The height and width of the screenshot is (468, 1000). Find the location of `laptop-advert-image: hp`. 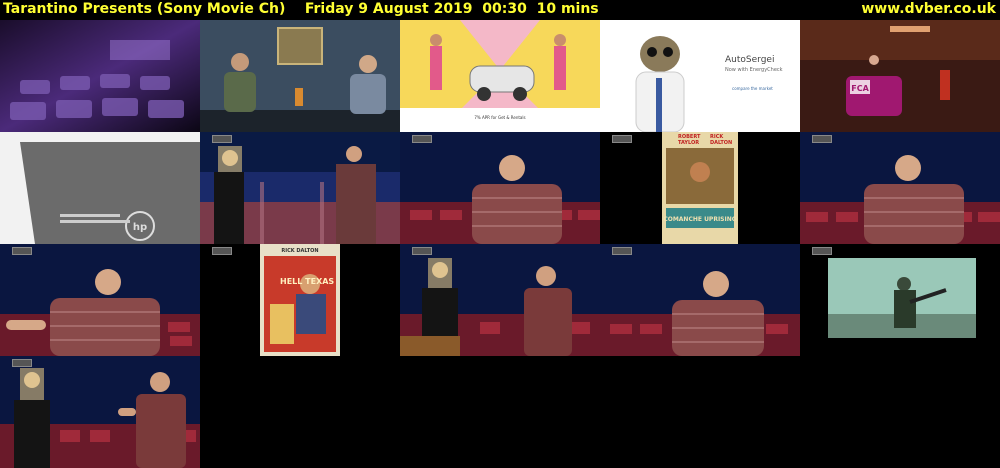

laptop-advert-image: hp is located at coordinates (100, 188).